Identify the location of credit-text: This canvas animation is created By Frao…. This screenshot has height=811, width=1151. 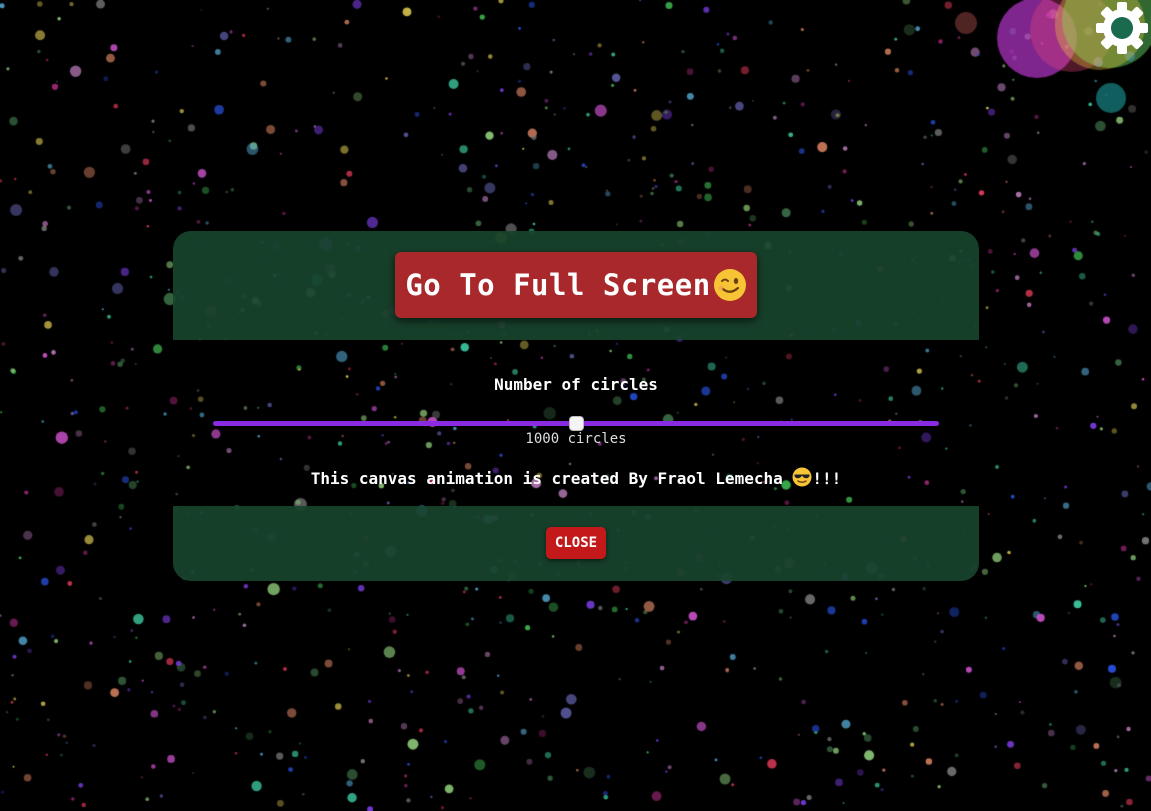
(546, 478).